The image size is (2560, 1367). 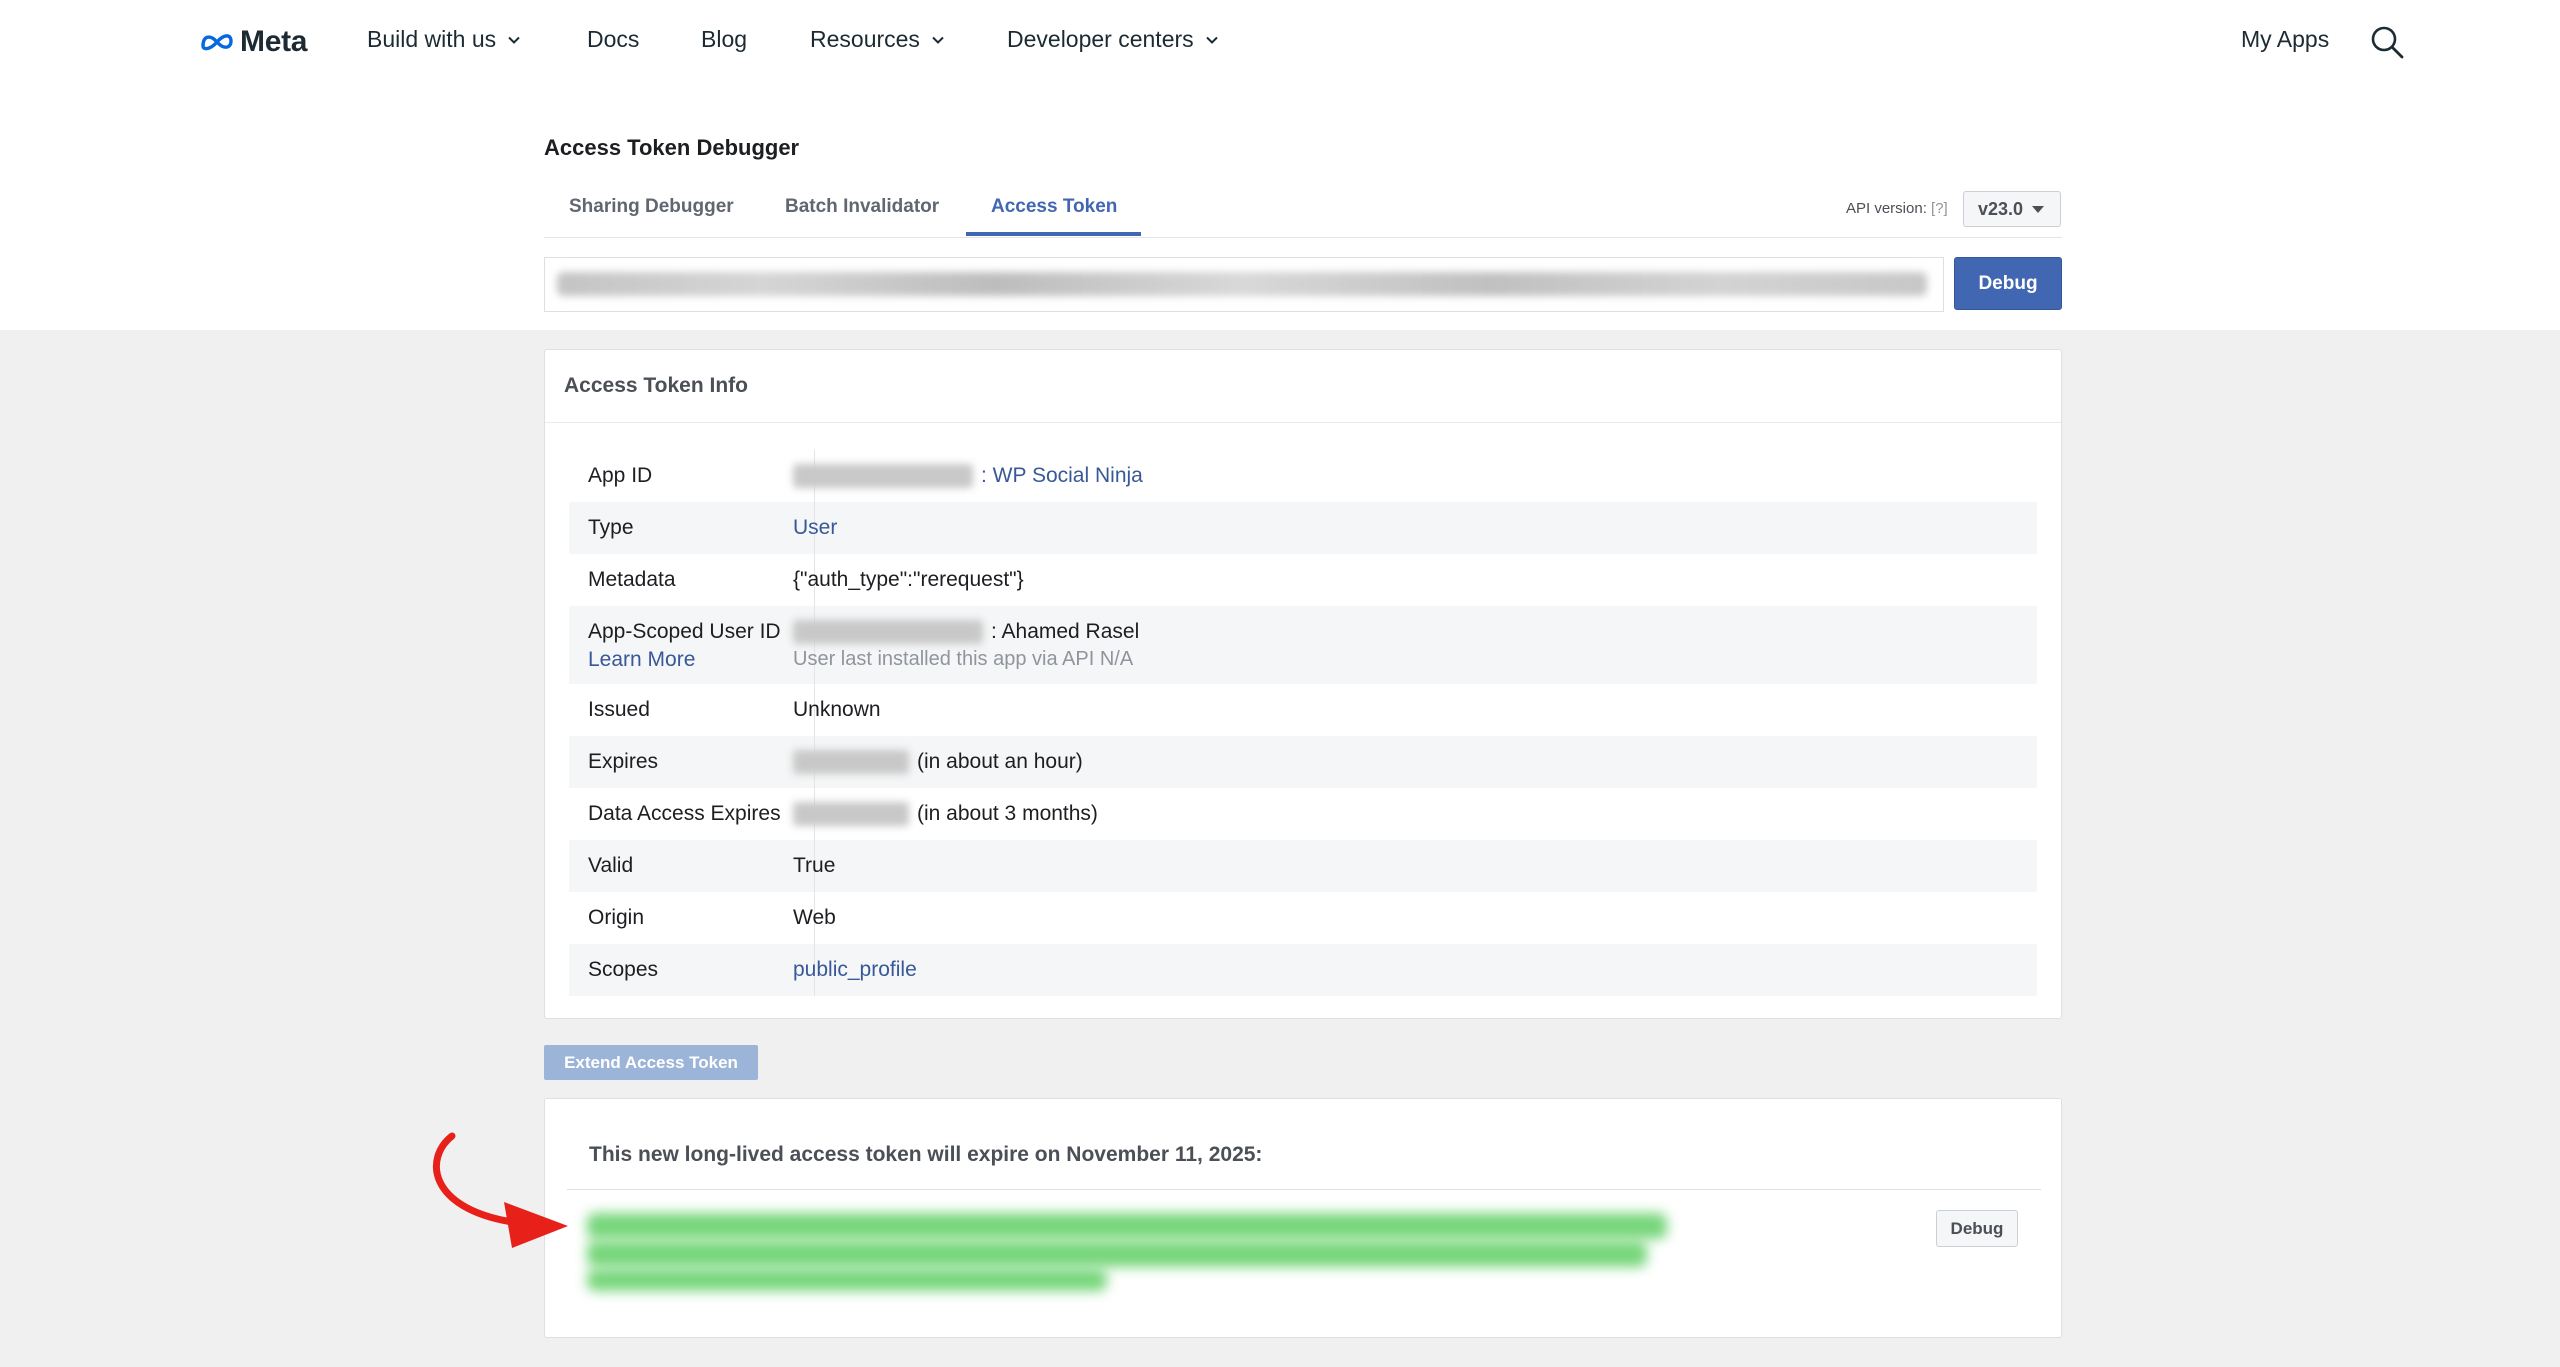 I want to click on row-value: : WP Social Ninja, so click(x=968, y=476).